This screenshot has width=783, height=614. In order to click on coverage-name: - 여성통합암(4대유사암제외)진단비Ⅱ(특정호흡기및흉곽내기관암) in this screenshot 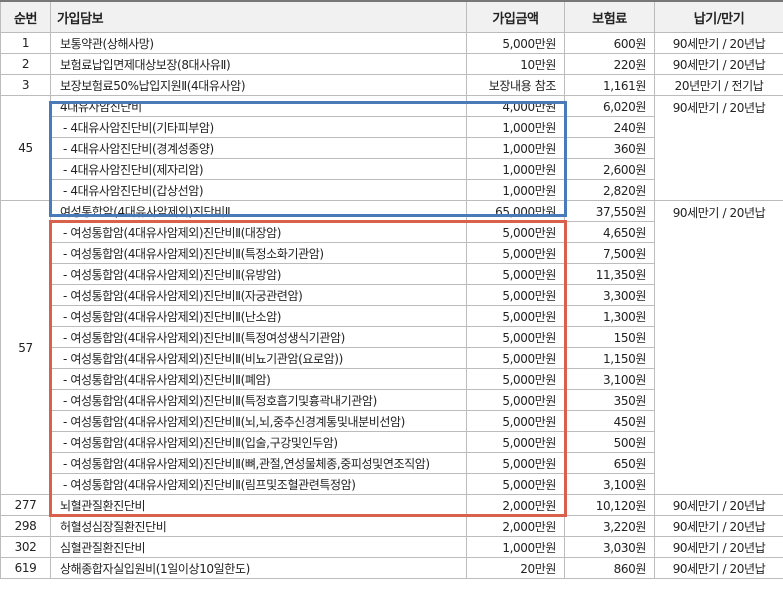, I will do `click(258, 400)`.